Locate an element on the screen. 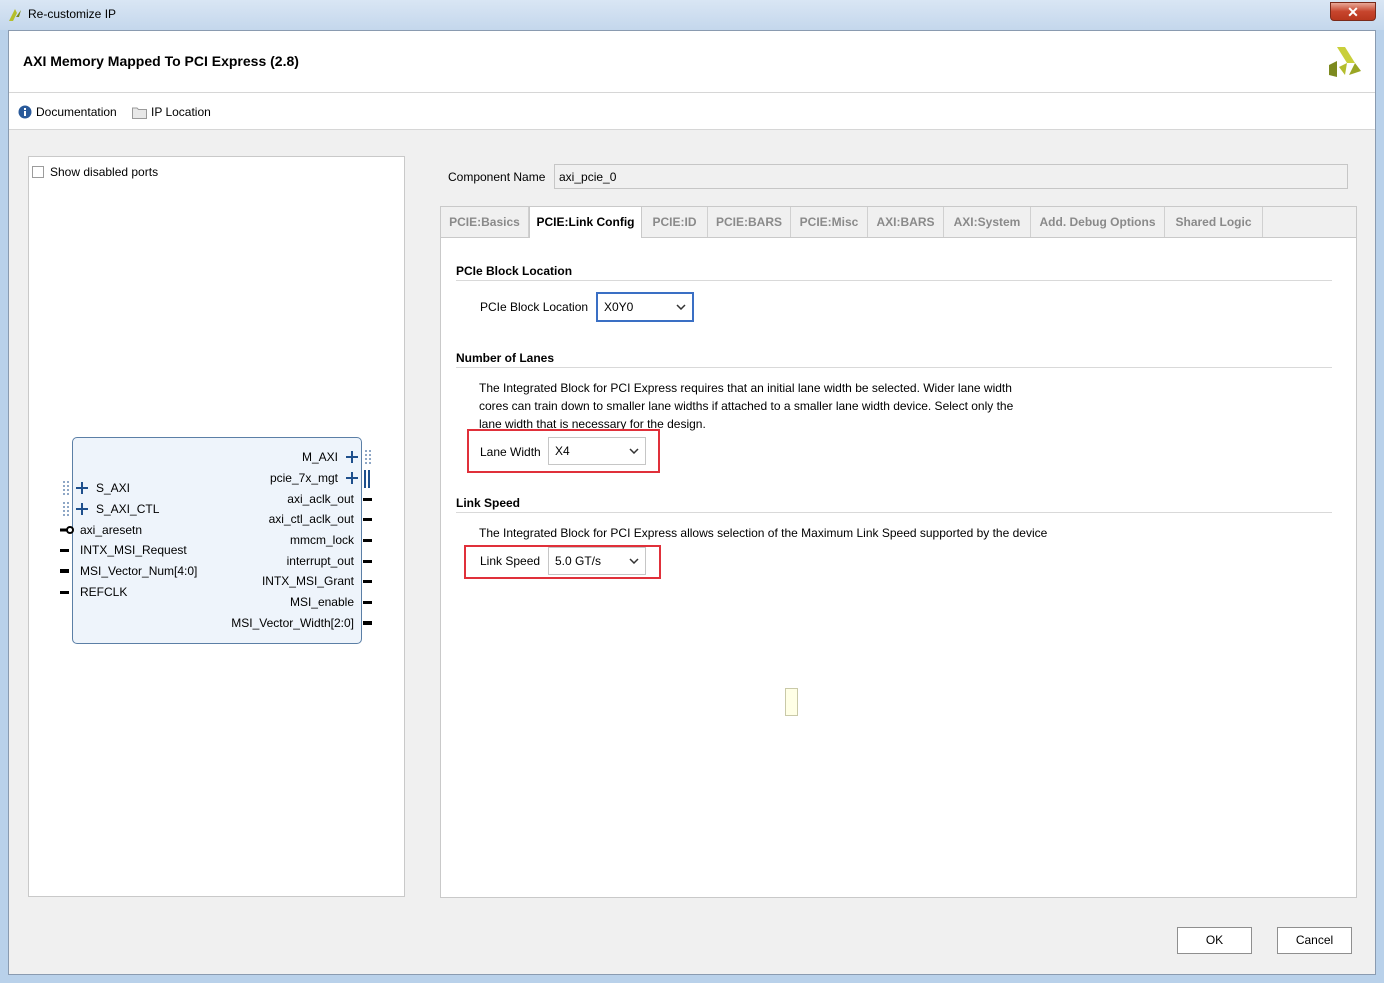  pcie-block-location-value: X0Y0 is located at coordinates (619, 307).